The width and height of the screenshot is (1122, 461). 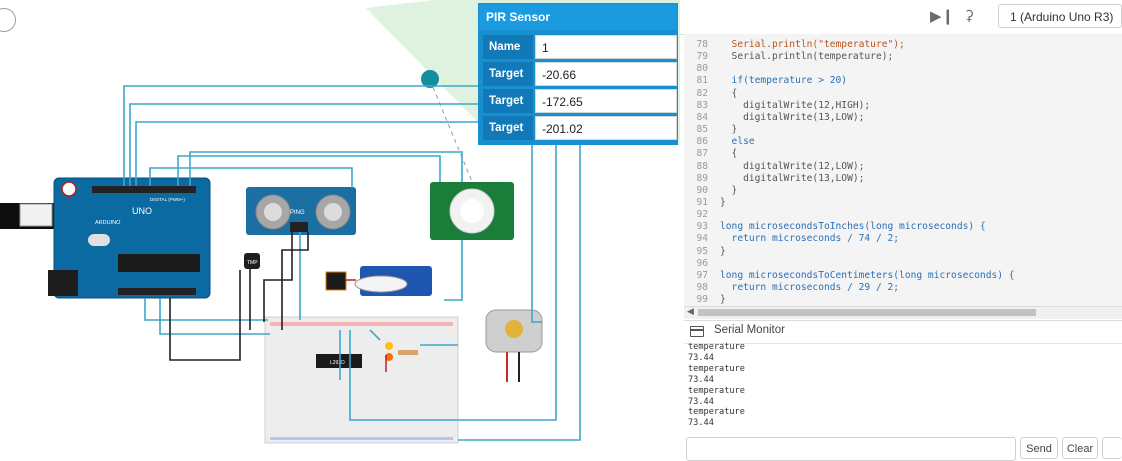 I want to click on code-line: 81 if(temperature > 20), so click(x=765, y=81).